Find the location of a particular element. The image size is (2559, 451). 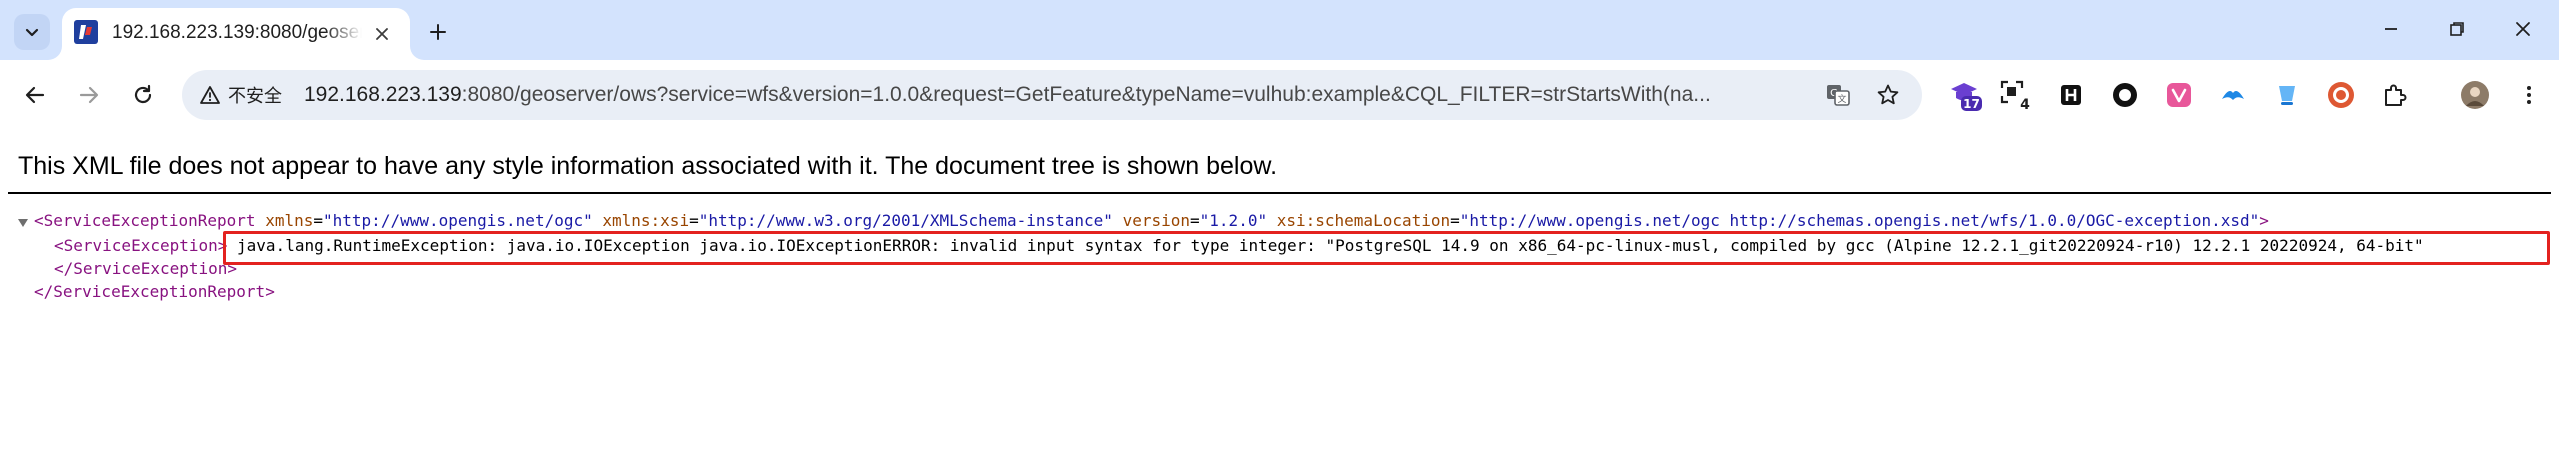

graduation-cap-icon: 17 is located at coordinates (1966, 97).